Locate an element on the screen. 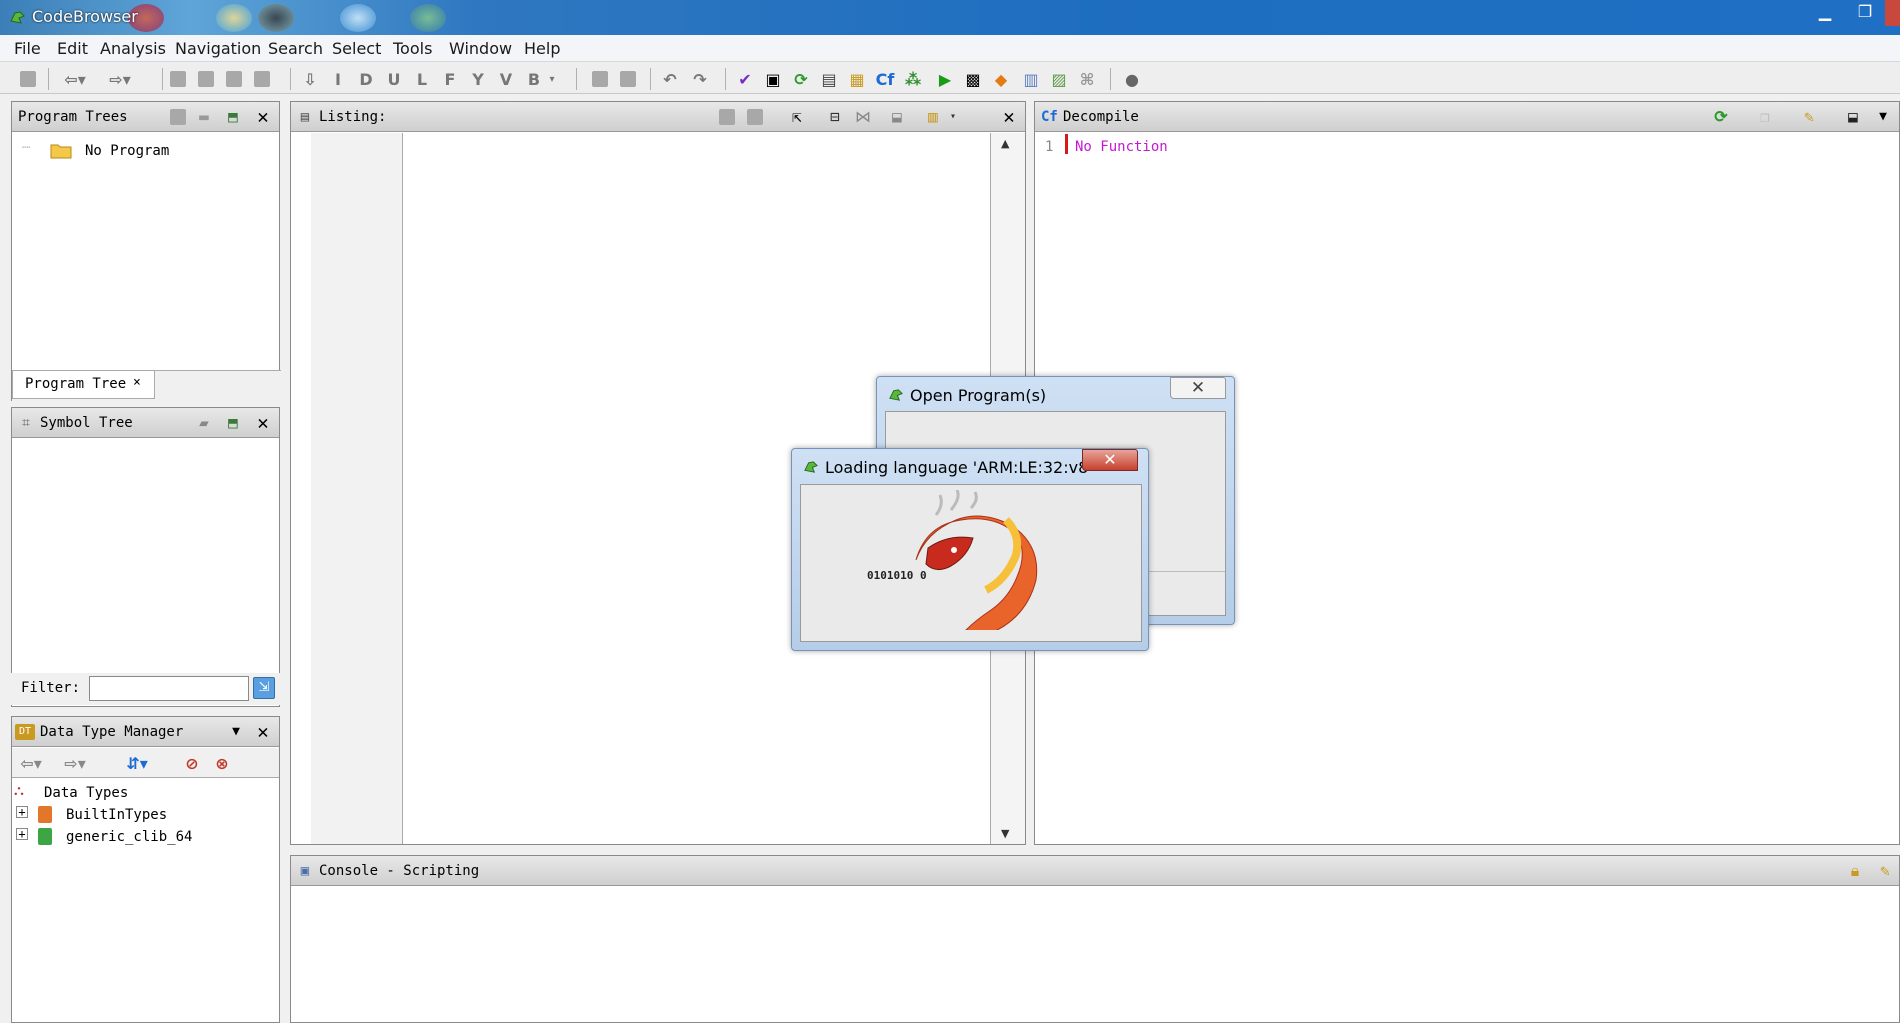 The width and height of the screenshot is (1900, 1023). create-namespace-icon: ▰ is located at coordinates (204, 423).